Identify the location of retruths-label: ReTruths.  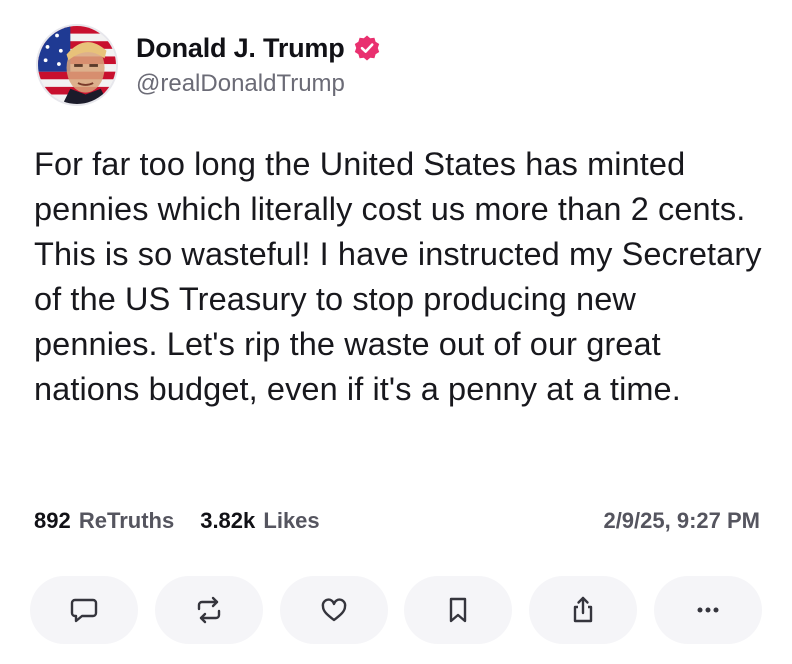
(126, 520).